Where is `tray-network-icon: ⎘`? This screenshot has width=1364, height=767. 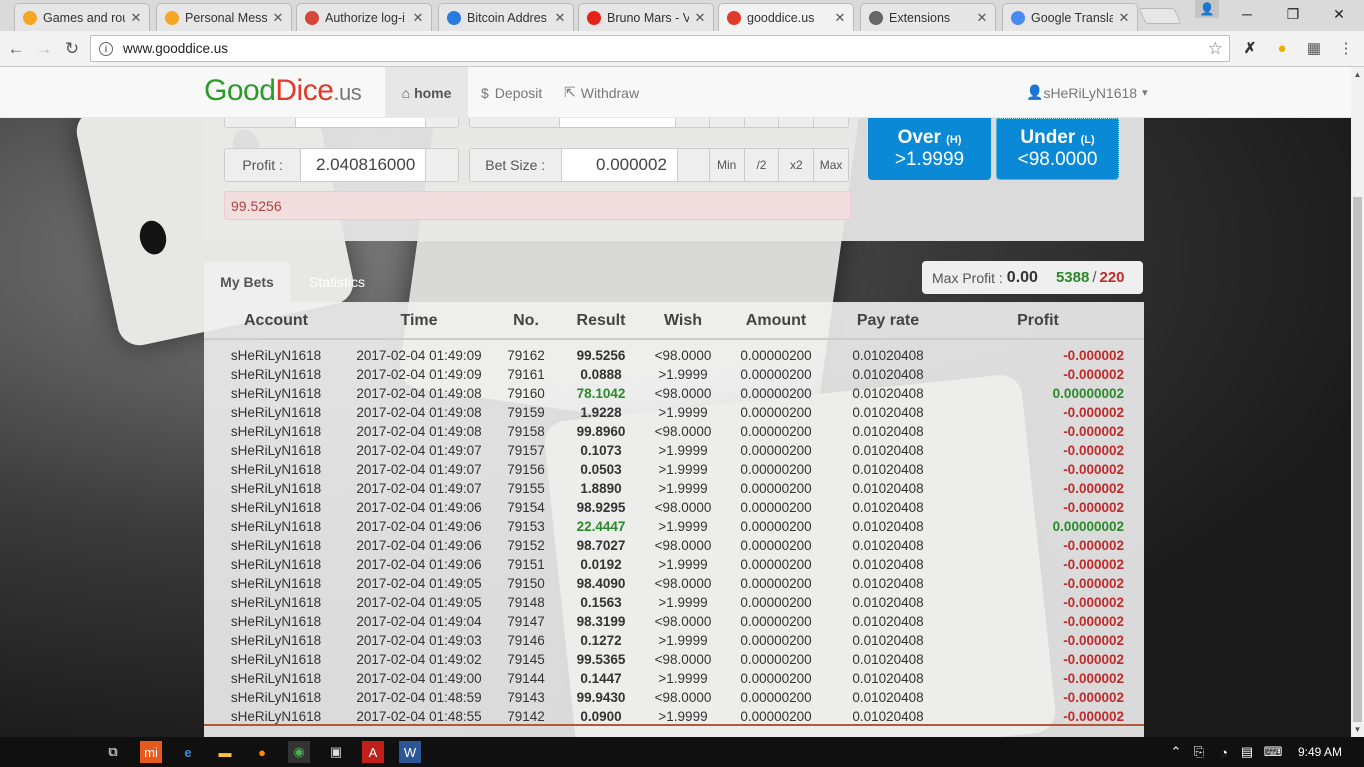
tray-network-icon: ⎘ is located at coordinates (1199, 752).